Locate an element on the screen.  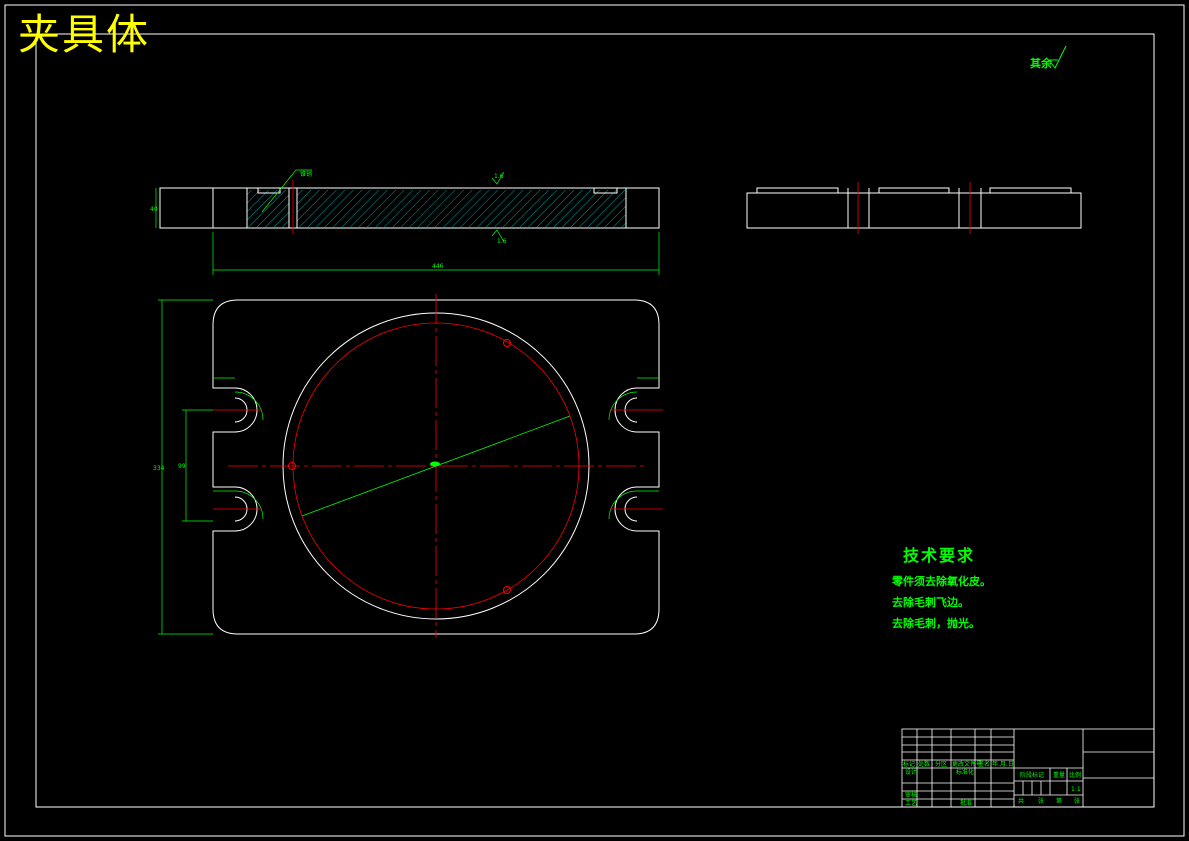
tech-requirement-item: 去除毛刺飞边。 is located at coordinates (930, 602).